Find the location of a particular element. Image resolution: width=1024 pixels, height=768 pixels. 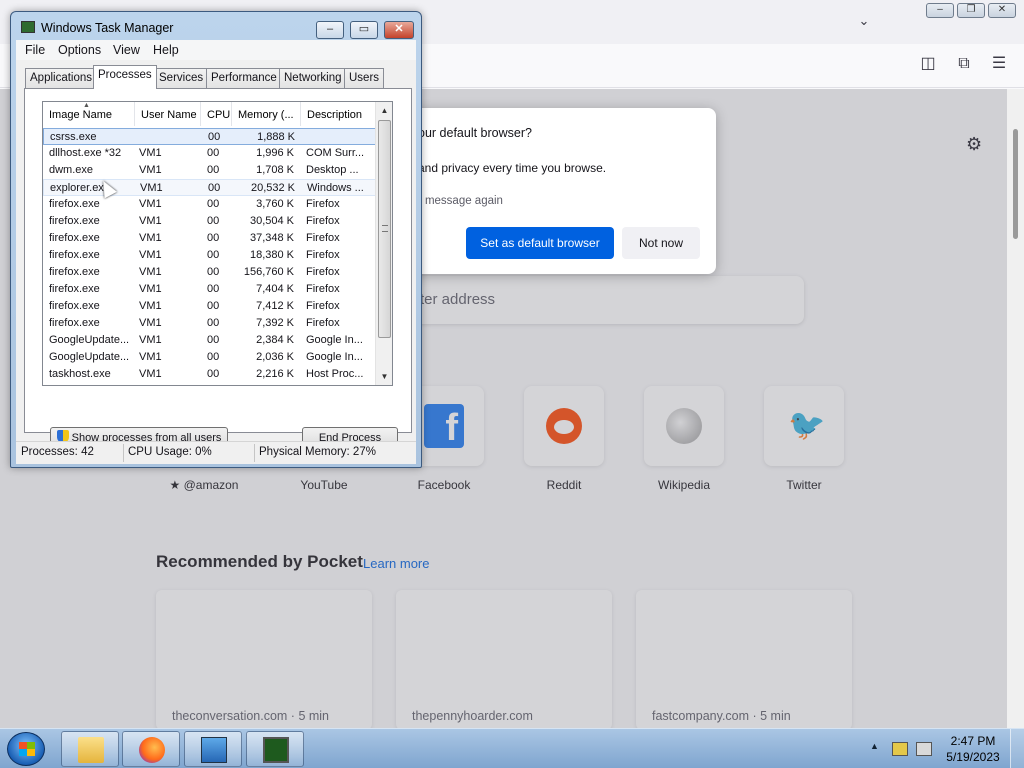

cell-memory: 18,380 K is located at coordinates (271, 255).